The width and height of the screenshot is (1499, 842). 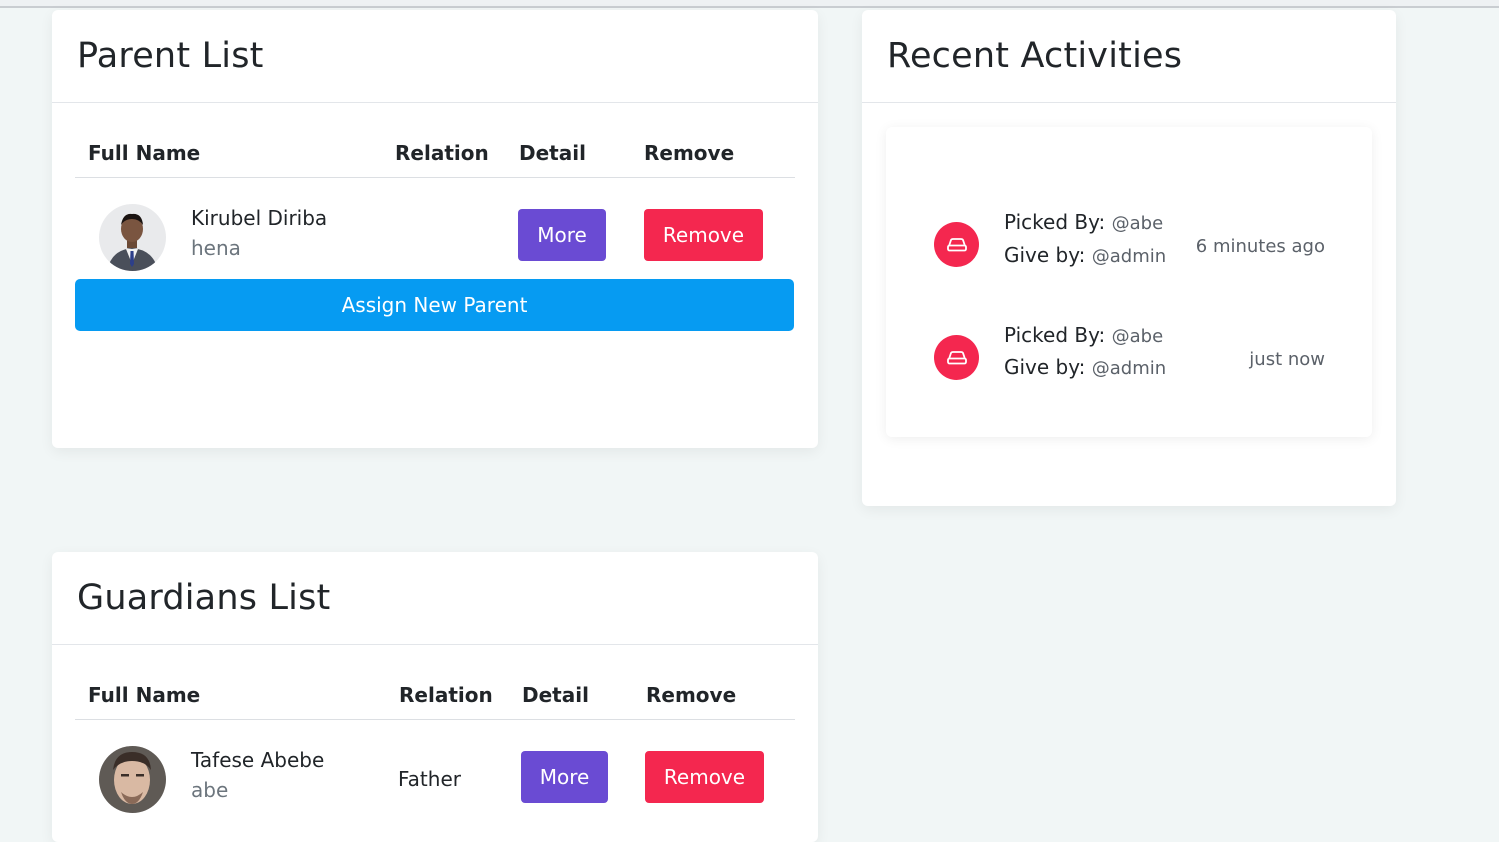 I want to click on recent-activities-header: Recent Activities, so click(x=1129, y=56).